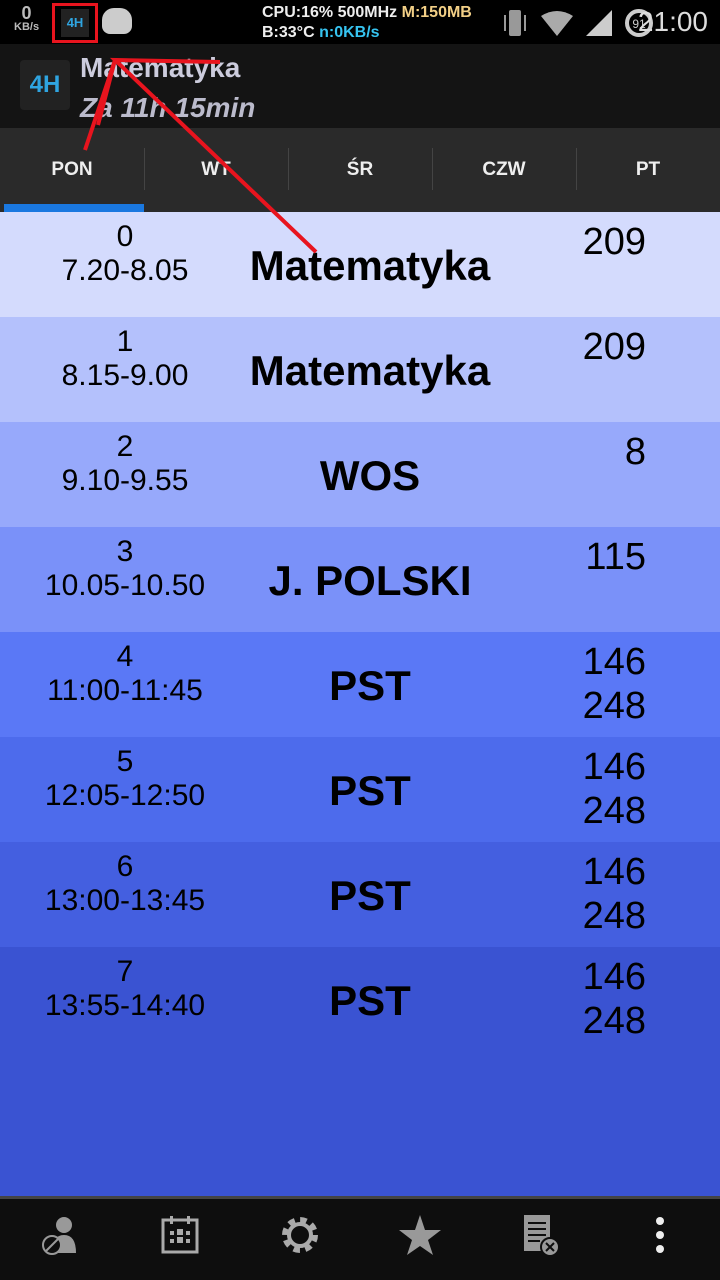 This screenshot has height=1280, width=720. What do you see at coordinates (125, 690) in the screenshot?
I see `lesson-time: 11:00-11:45` at bounding box center [125, 690].